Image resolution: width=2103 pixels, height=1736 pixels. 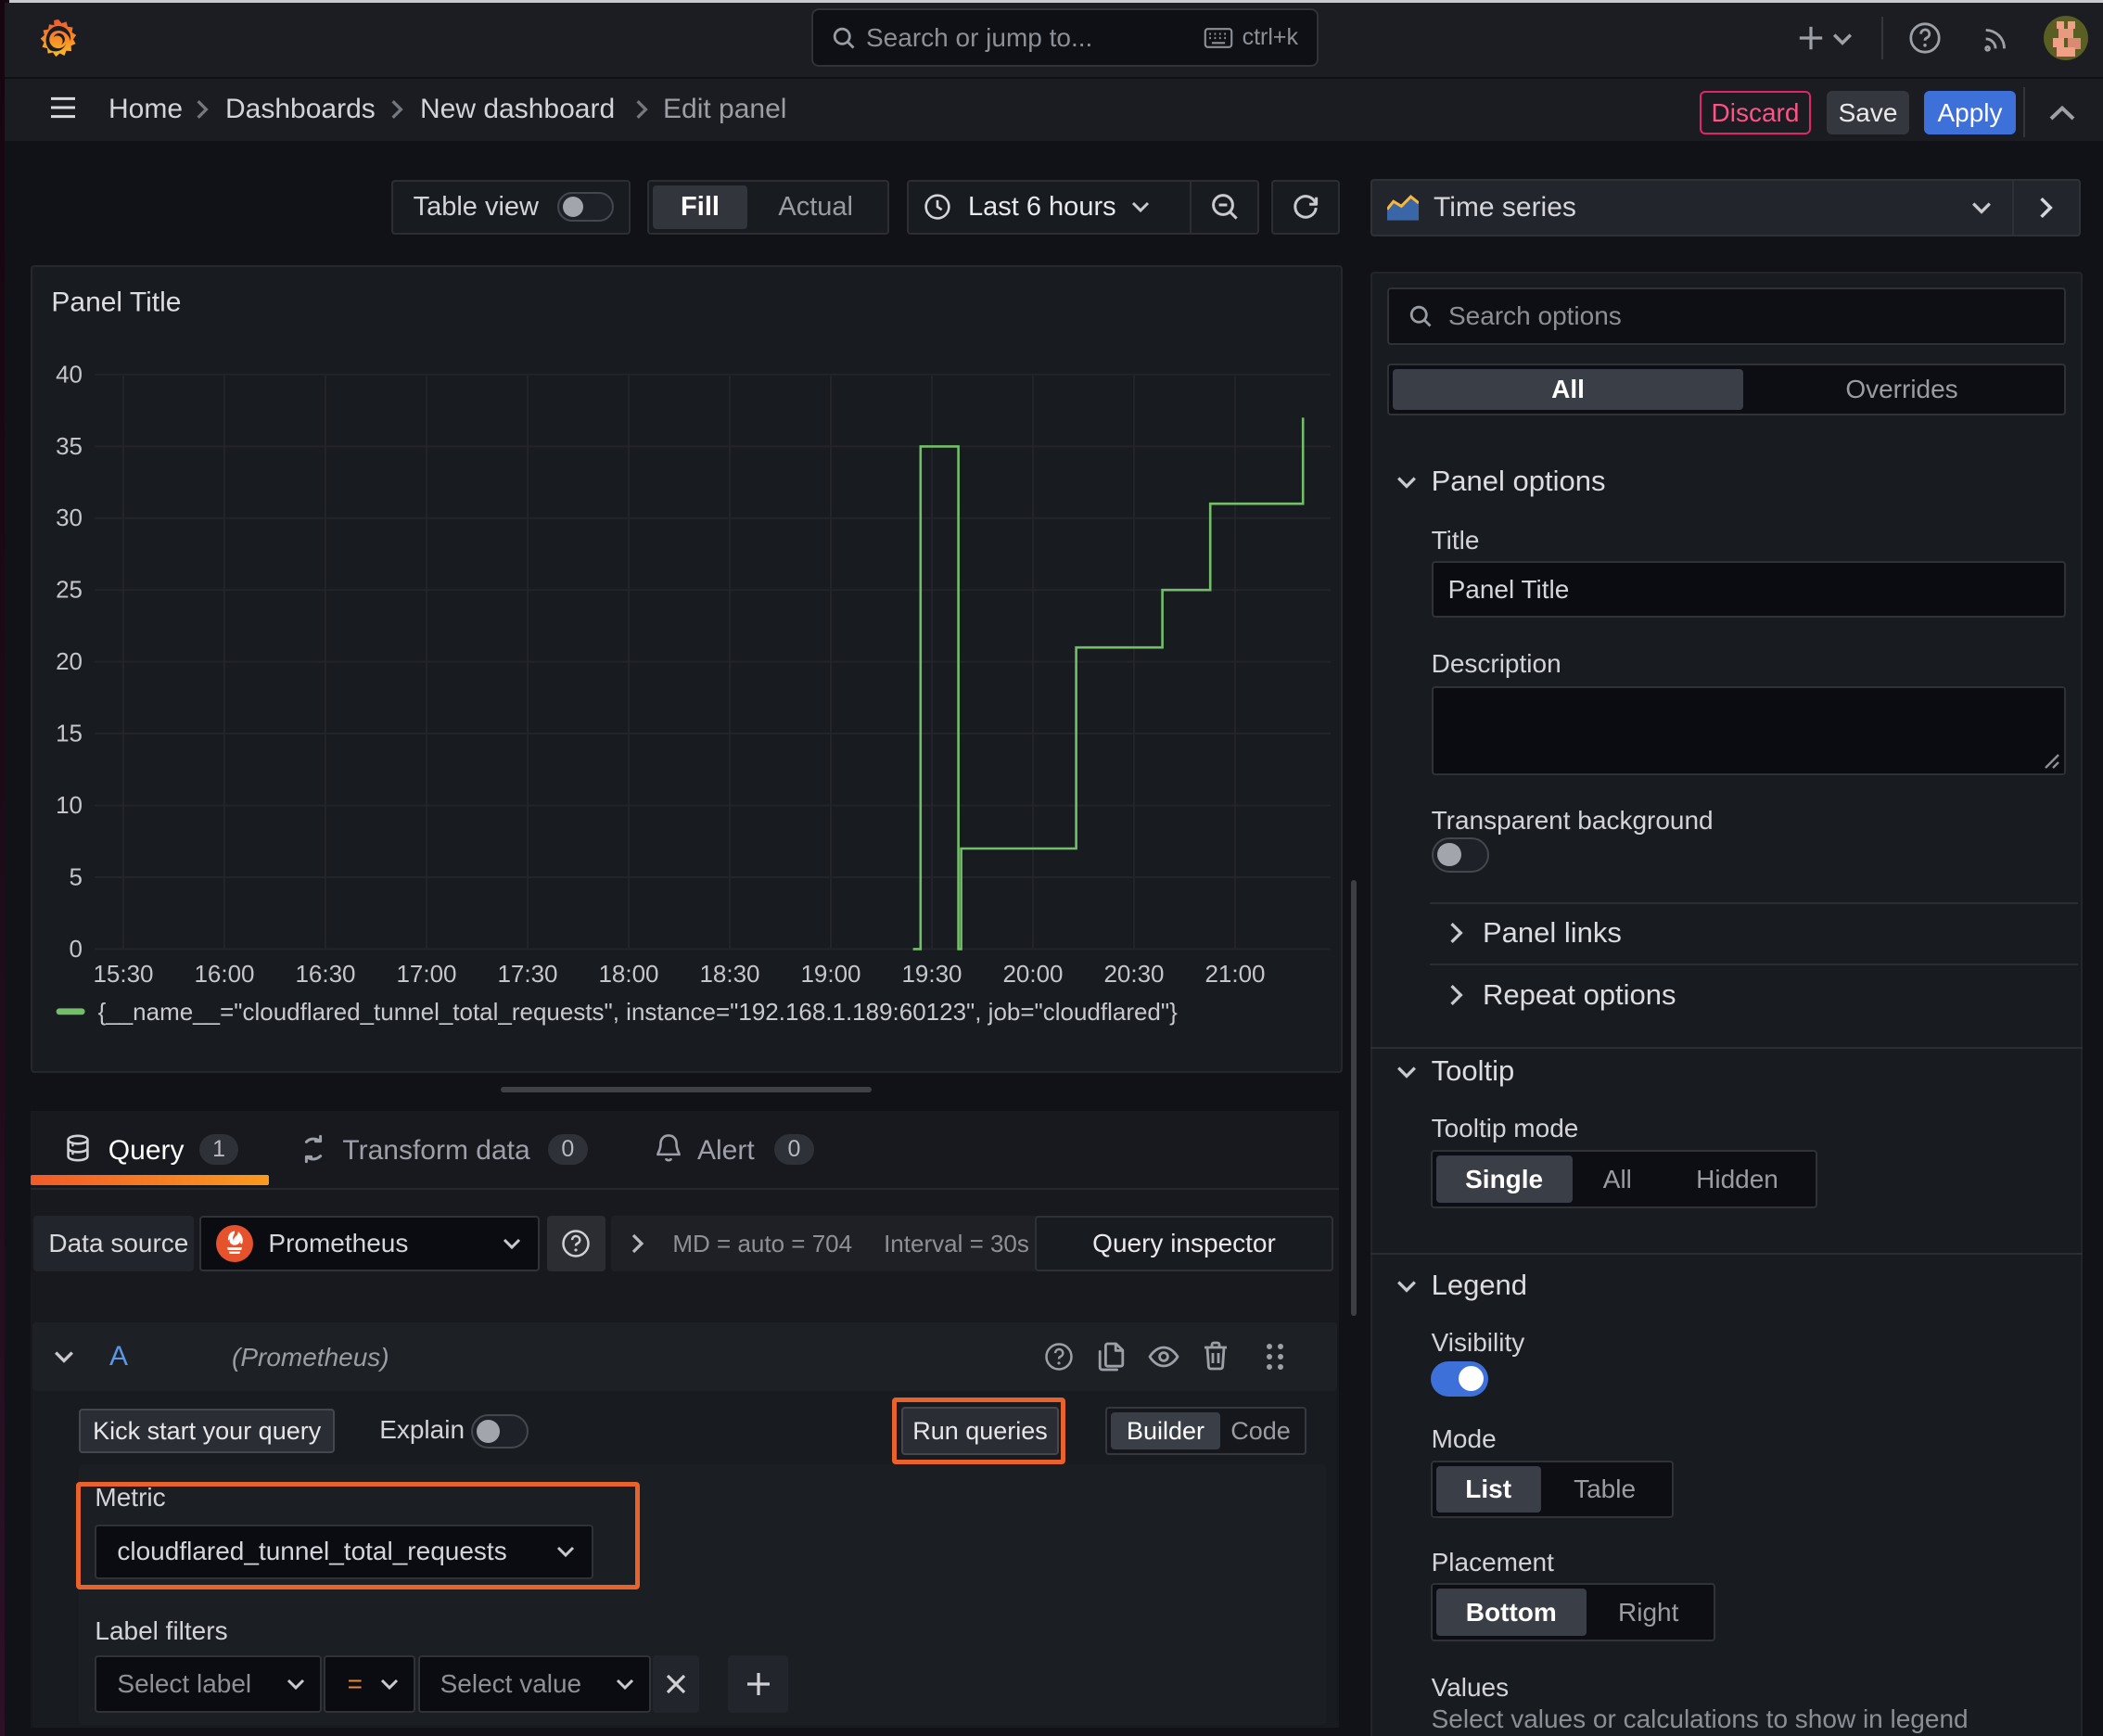 What do you see at coordinates (69, 517) in the screenshot?
I see `svg-text: 30` at bounding box center [69, 517].